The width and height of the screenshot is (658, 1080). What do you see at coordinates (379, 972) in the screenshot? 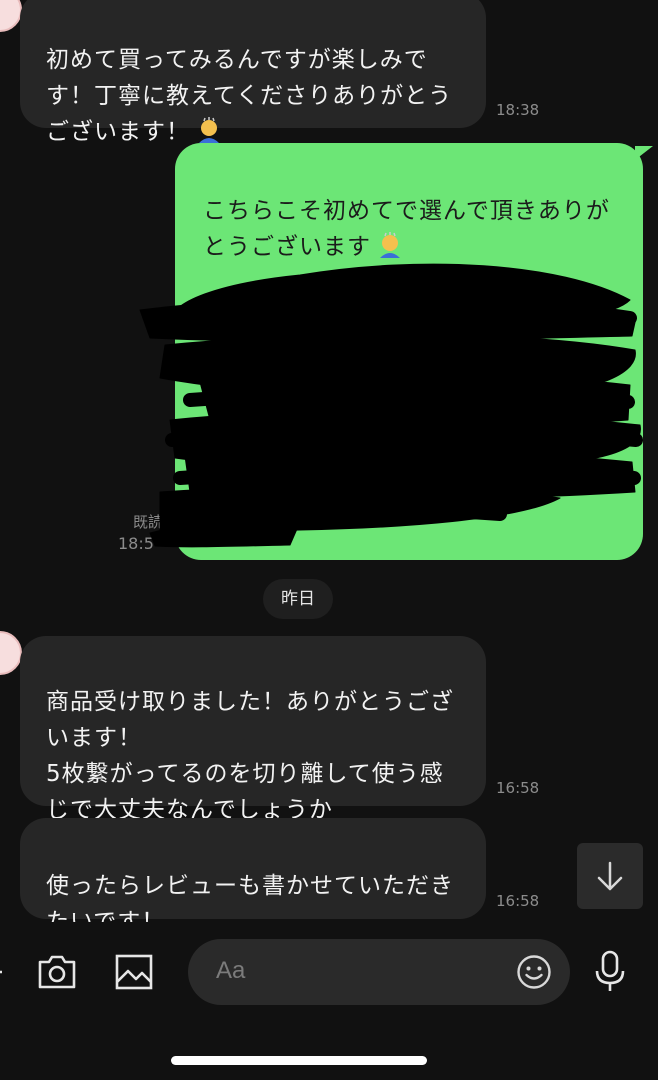
I see `message-input-field: Aa` at bounding box center [379, 972].